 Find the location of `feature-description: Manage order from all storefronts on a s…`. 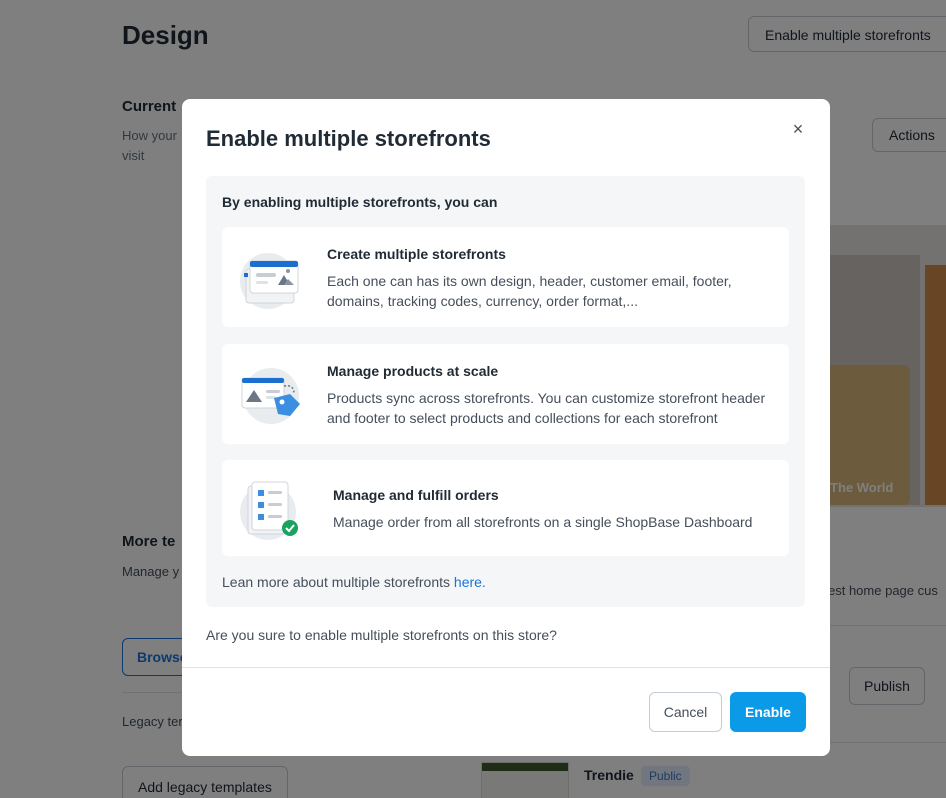

feature-description: Manage order from all storefronts on a s… is located at coordinates (543, 522).